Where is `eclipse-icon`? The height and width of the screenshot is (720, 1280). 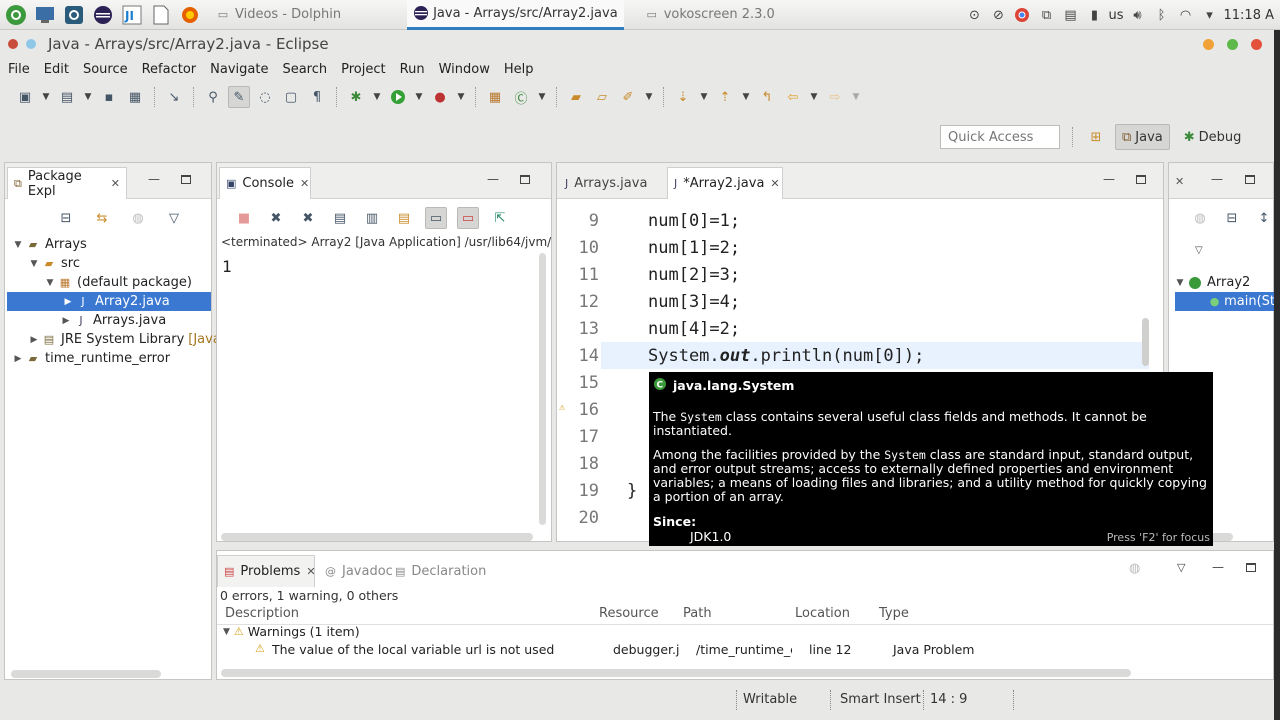 eclipse-icon is located at coordinates (103, 15).